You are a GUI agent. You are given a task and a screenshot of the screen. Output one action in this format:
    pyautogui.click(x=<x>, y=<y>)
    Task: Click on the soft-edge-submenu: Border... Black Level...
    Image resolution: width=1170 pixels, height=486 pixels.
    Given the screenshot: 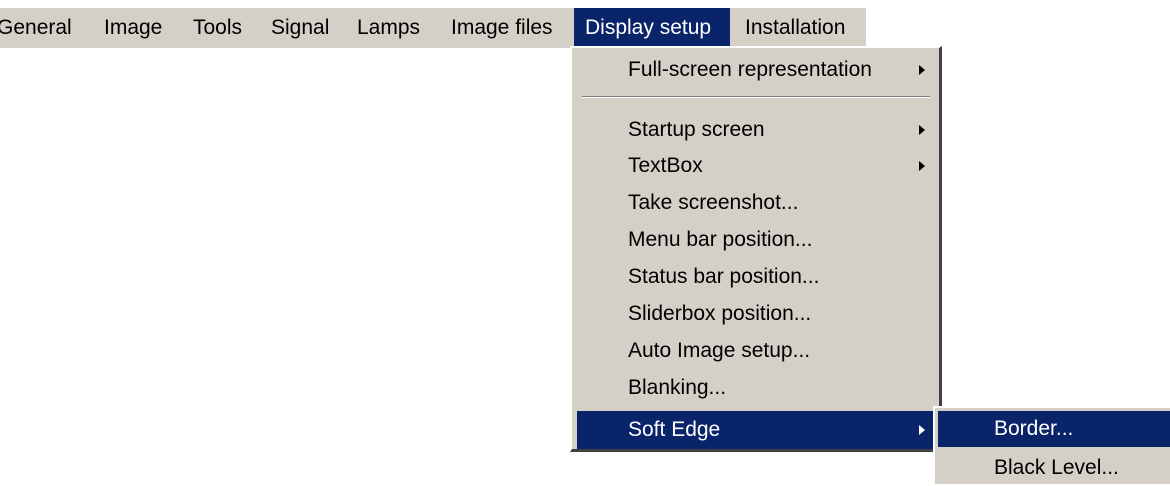 What is the action you would take?
    pyautogui.click(x=1051, y=445)
    